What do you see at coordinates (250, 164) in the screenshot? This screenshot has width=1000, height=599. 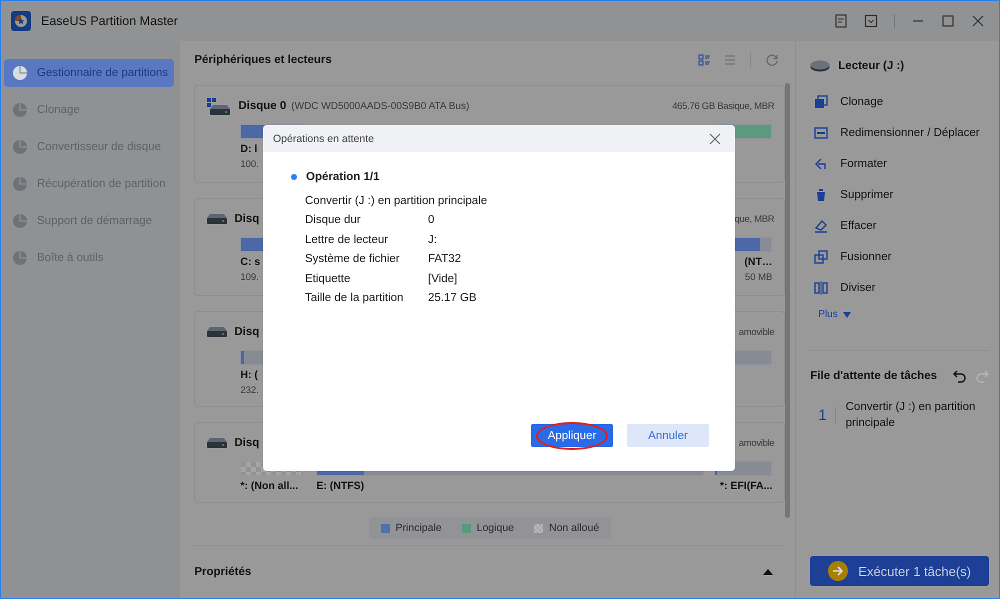 I see `partition-size: 100.` at bounding box center [250, 164].